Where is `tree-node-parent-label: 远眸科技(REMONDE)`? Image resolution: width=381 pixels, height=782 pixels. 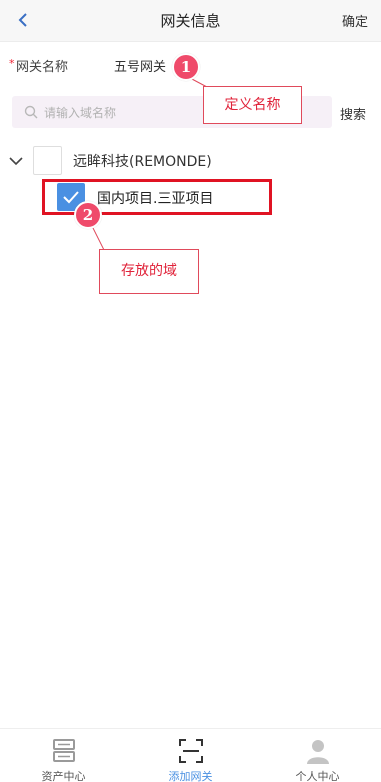 tree-node-parent-label: 远眸科技(REMONDE) is located at coordinates (142, 162).